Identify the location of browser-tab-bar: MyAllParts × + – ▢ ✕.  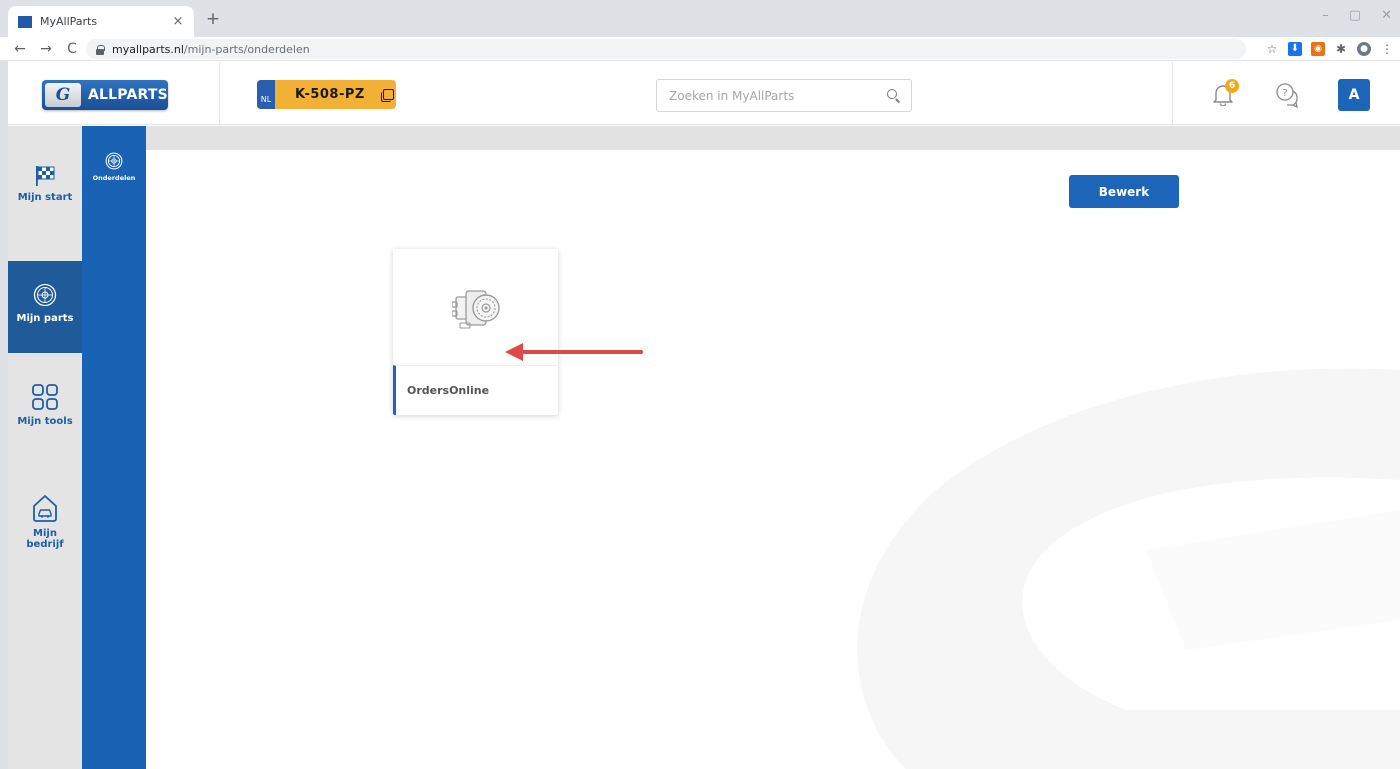
(700, 18).